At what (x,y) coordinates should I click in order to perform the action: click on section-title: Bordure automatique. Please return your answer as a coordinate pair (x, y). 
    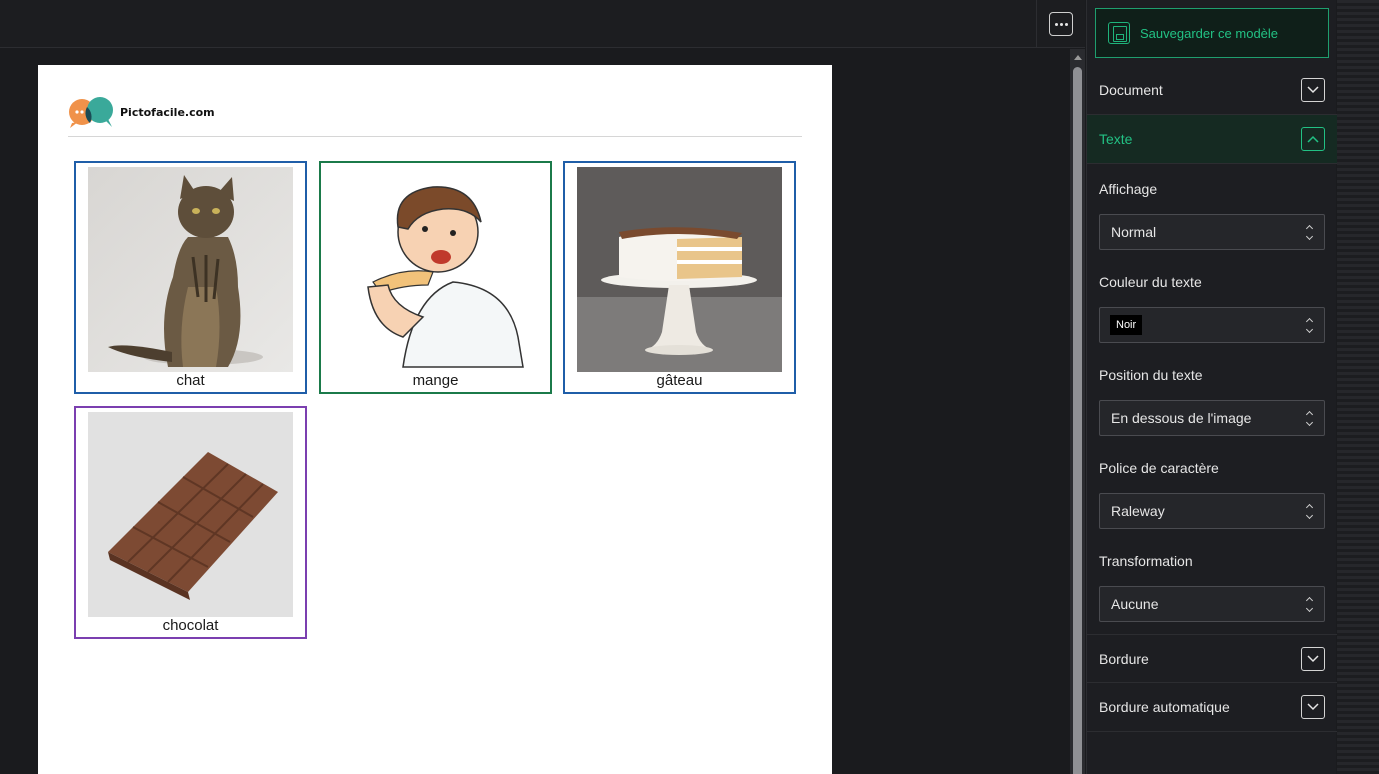
    Looking at the image, I should click on (1164, 707).